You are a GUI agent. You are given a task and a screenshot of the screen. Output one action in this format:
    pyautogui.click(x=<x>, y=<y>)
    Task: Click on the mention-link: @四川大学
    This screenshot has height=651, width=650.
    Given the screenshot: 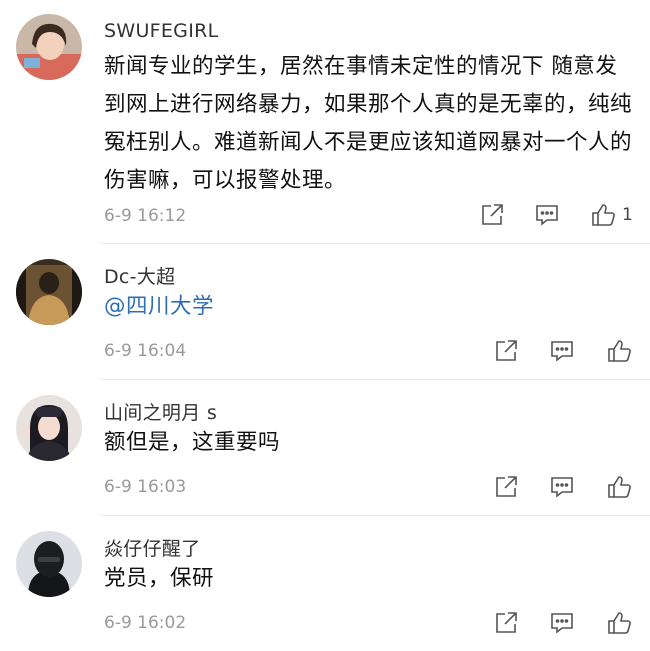 What is the action you would take?
    pyautogui.click(x=369, y=307)
    